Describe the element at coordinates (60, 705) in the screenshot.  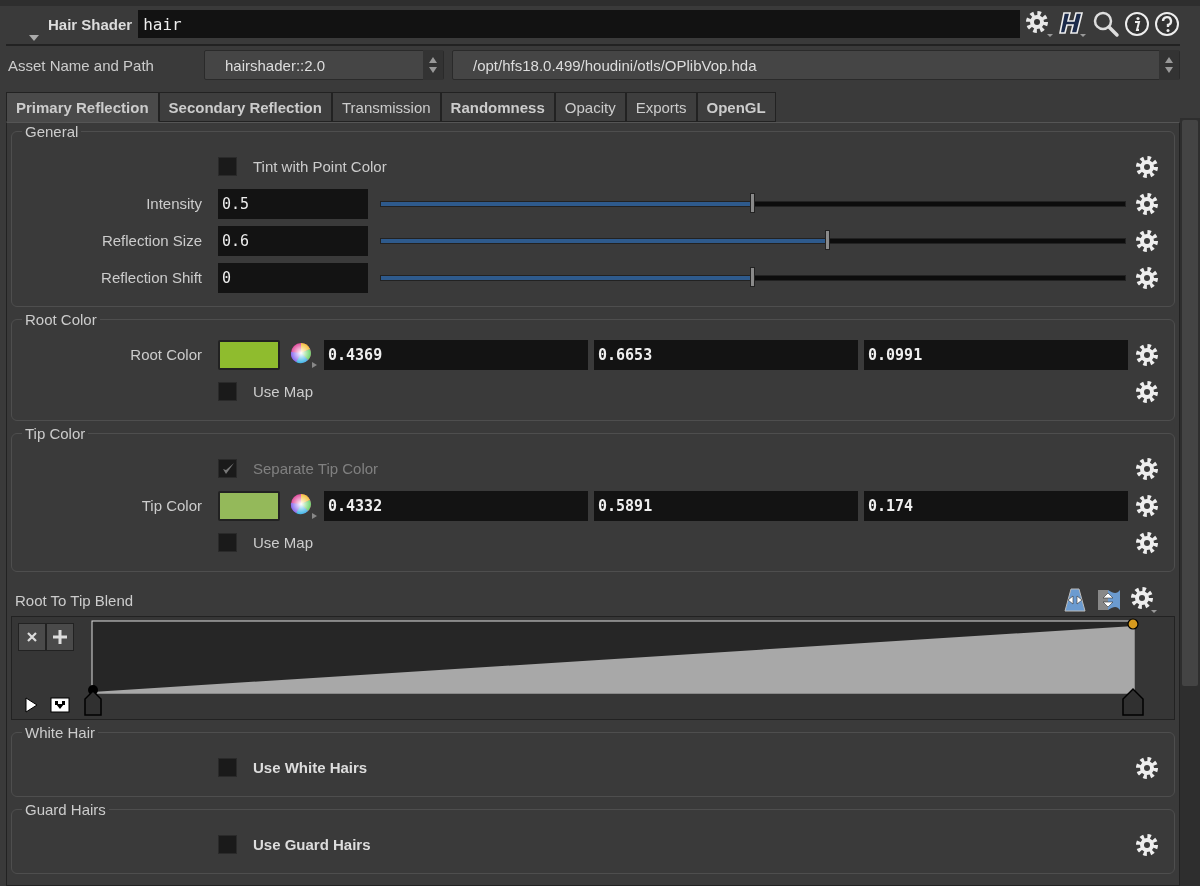
I see `download-icon` at that location.